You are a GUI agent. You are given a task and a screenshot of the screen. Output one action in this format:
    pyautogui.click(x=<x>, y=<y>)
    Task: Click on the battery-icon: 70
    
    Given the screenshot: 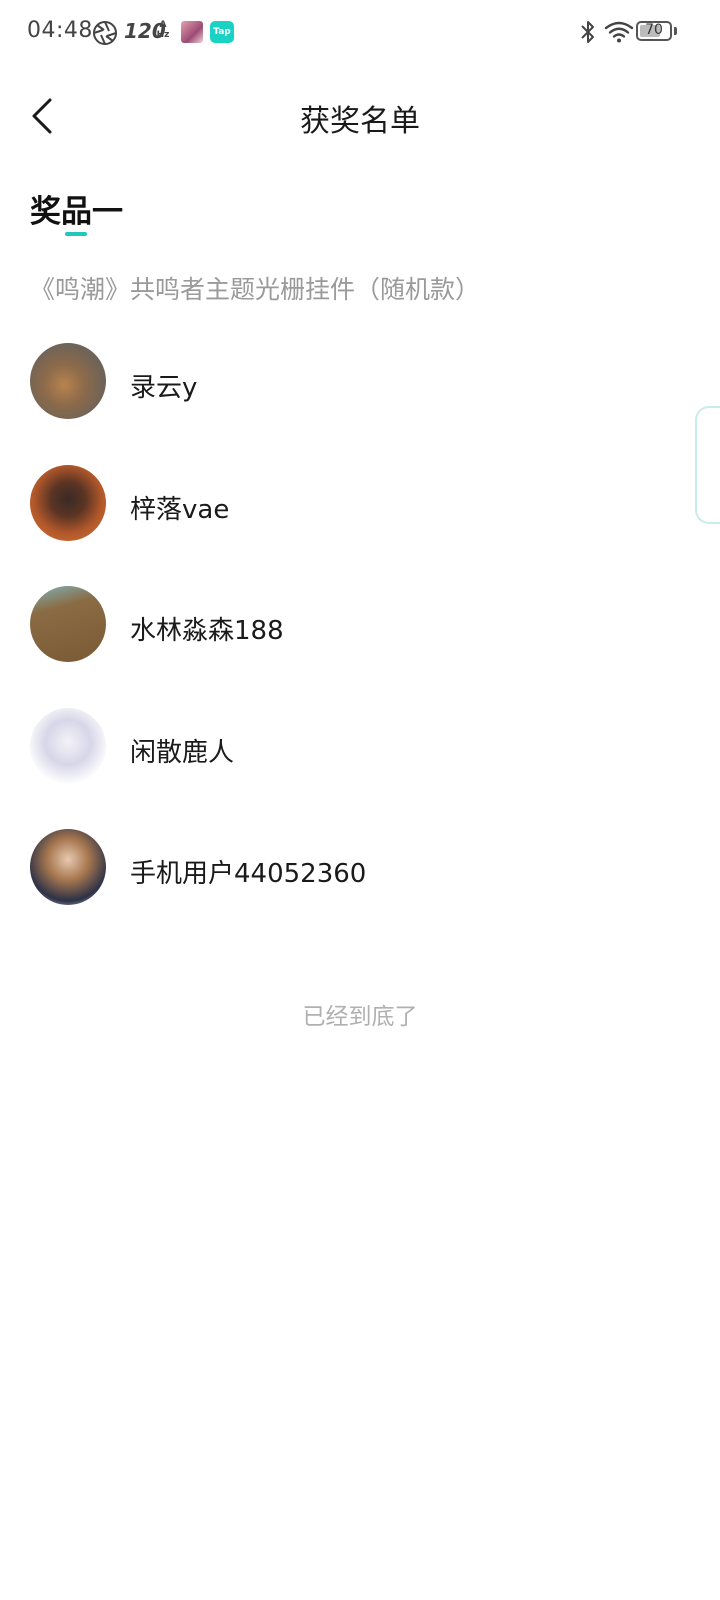 What is the action you would take?
    pyautogui.click(x=654, y=31)
    